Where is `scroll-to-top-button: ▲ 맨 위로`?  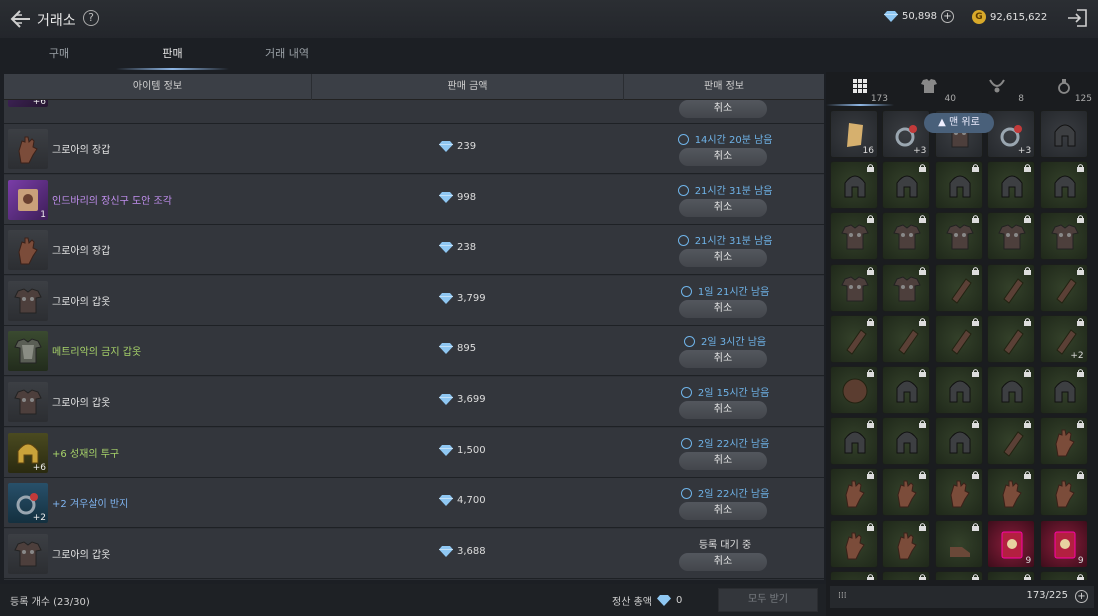 scroll-to-top-button: ▲ 맨 위로 is located at coordinates (959, 123).